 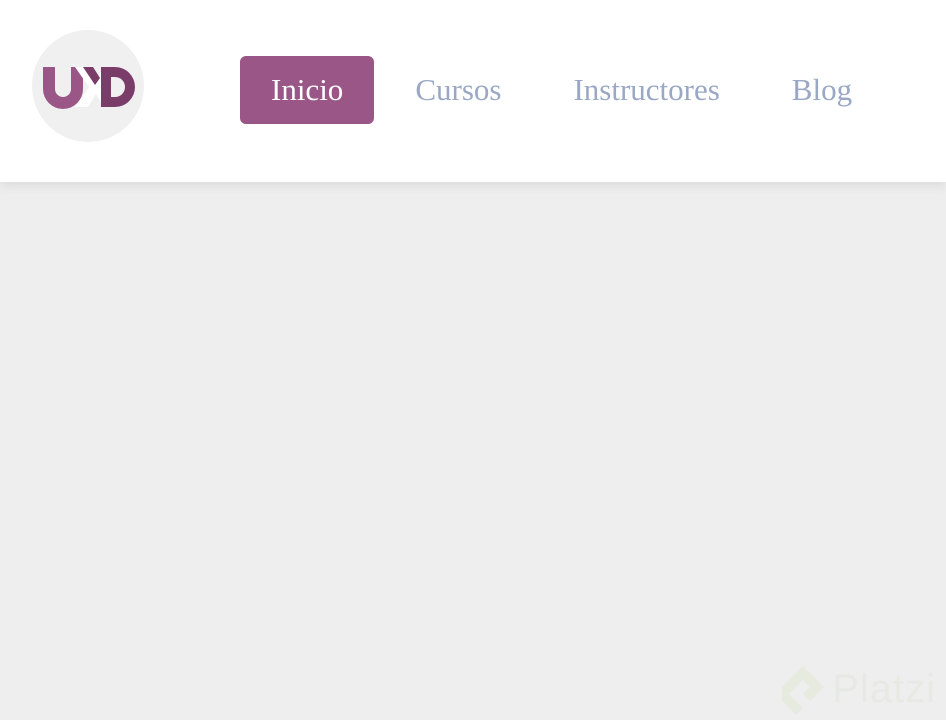 What do you see at coordinates (803, 690) in the screenshot?
I see `platzi-logo-icon` at bounding box center [803, 690].